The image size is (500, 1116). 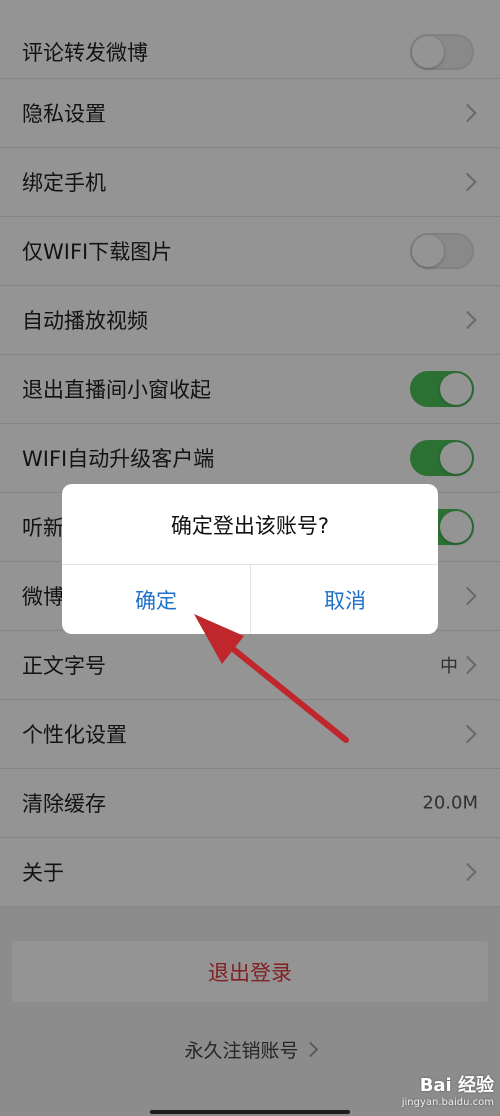 I want to click on watermark-url: jingyan.baidu.com, so click(x=447, y=1102).